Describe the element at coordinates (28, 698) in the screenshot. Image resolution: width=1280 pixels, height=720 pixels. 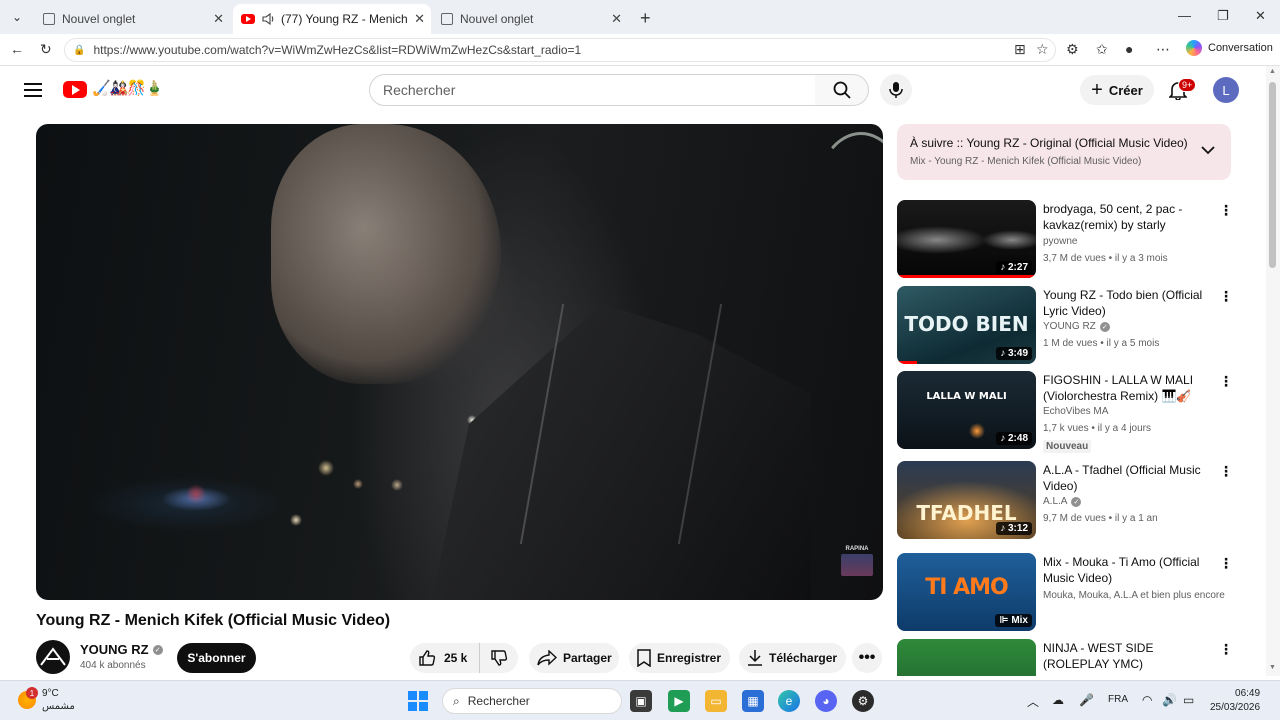
I see `sun-icon: 1` at that location.